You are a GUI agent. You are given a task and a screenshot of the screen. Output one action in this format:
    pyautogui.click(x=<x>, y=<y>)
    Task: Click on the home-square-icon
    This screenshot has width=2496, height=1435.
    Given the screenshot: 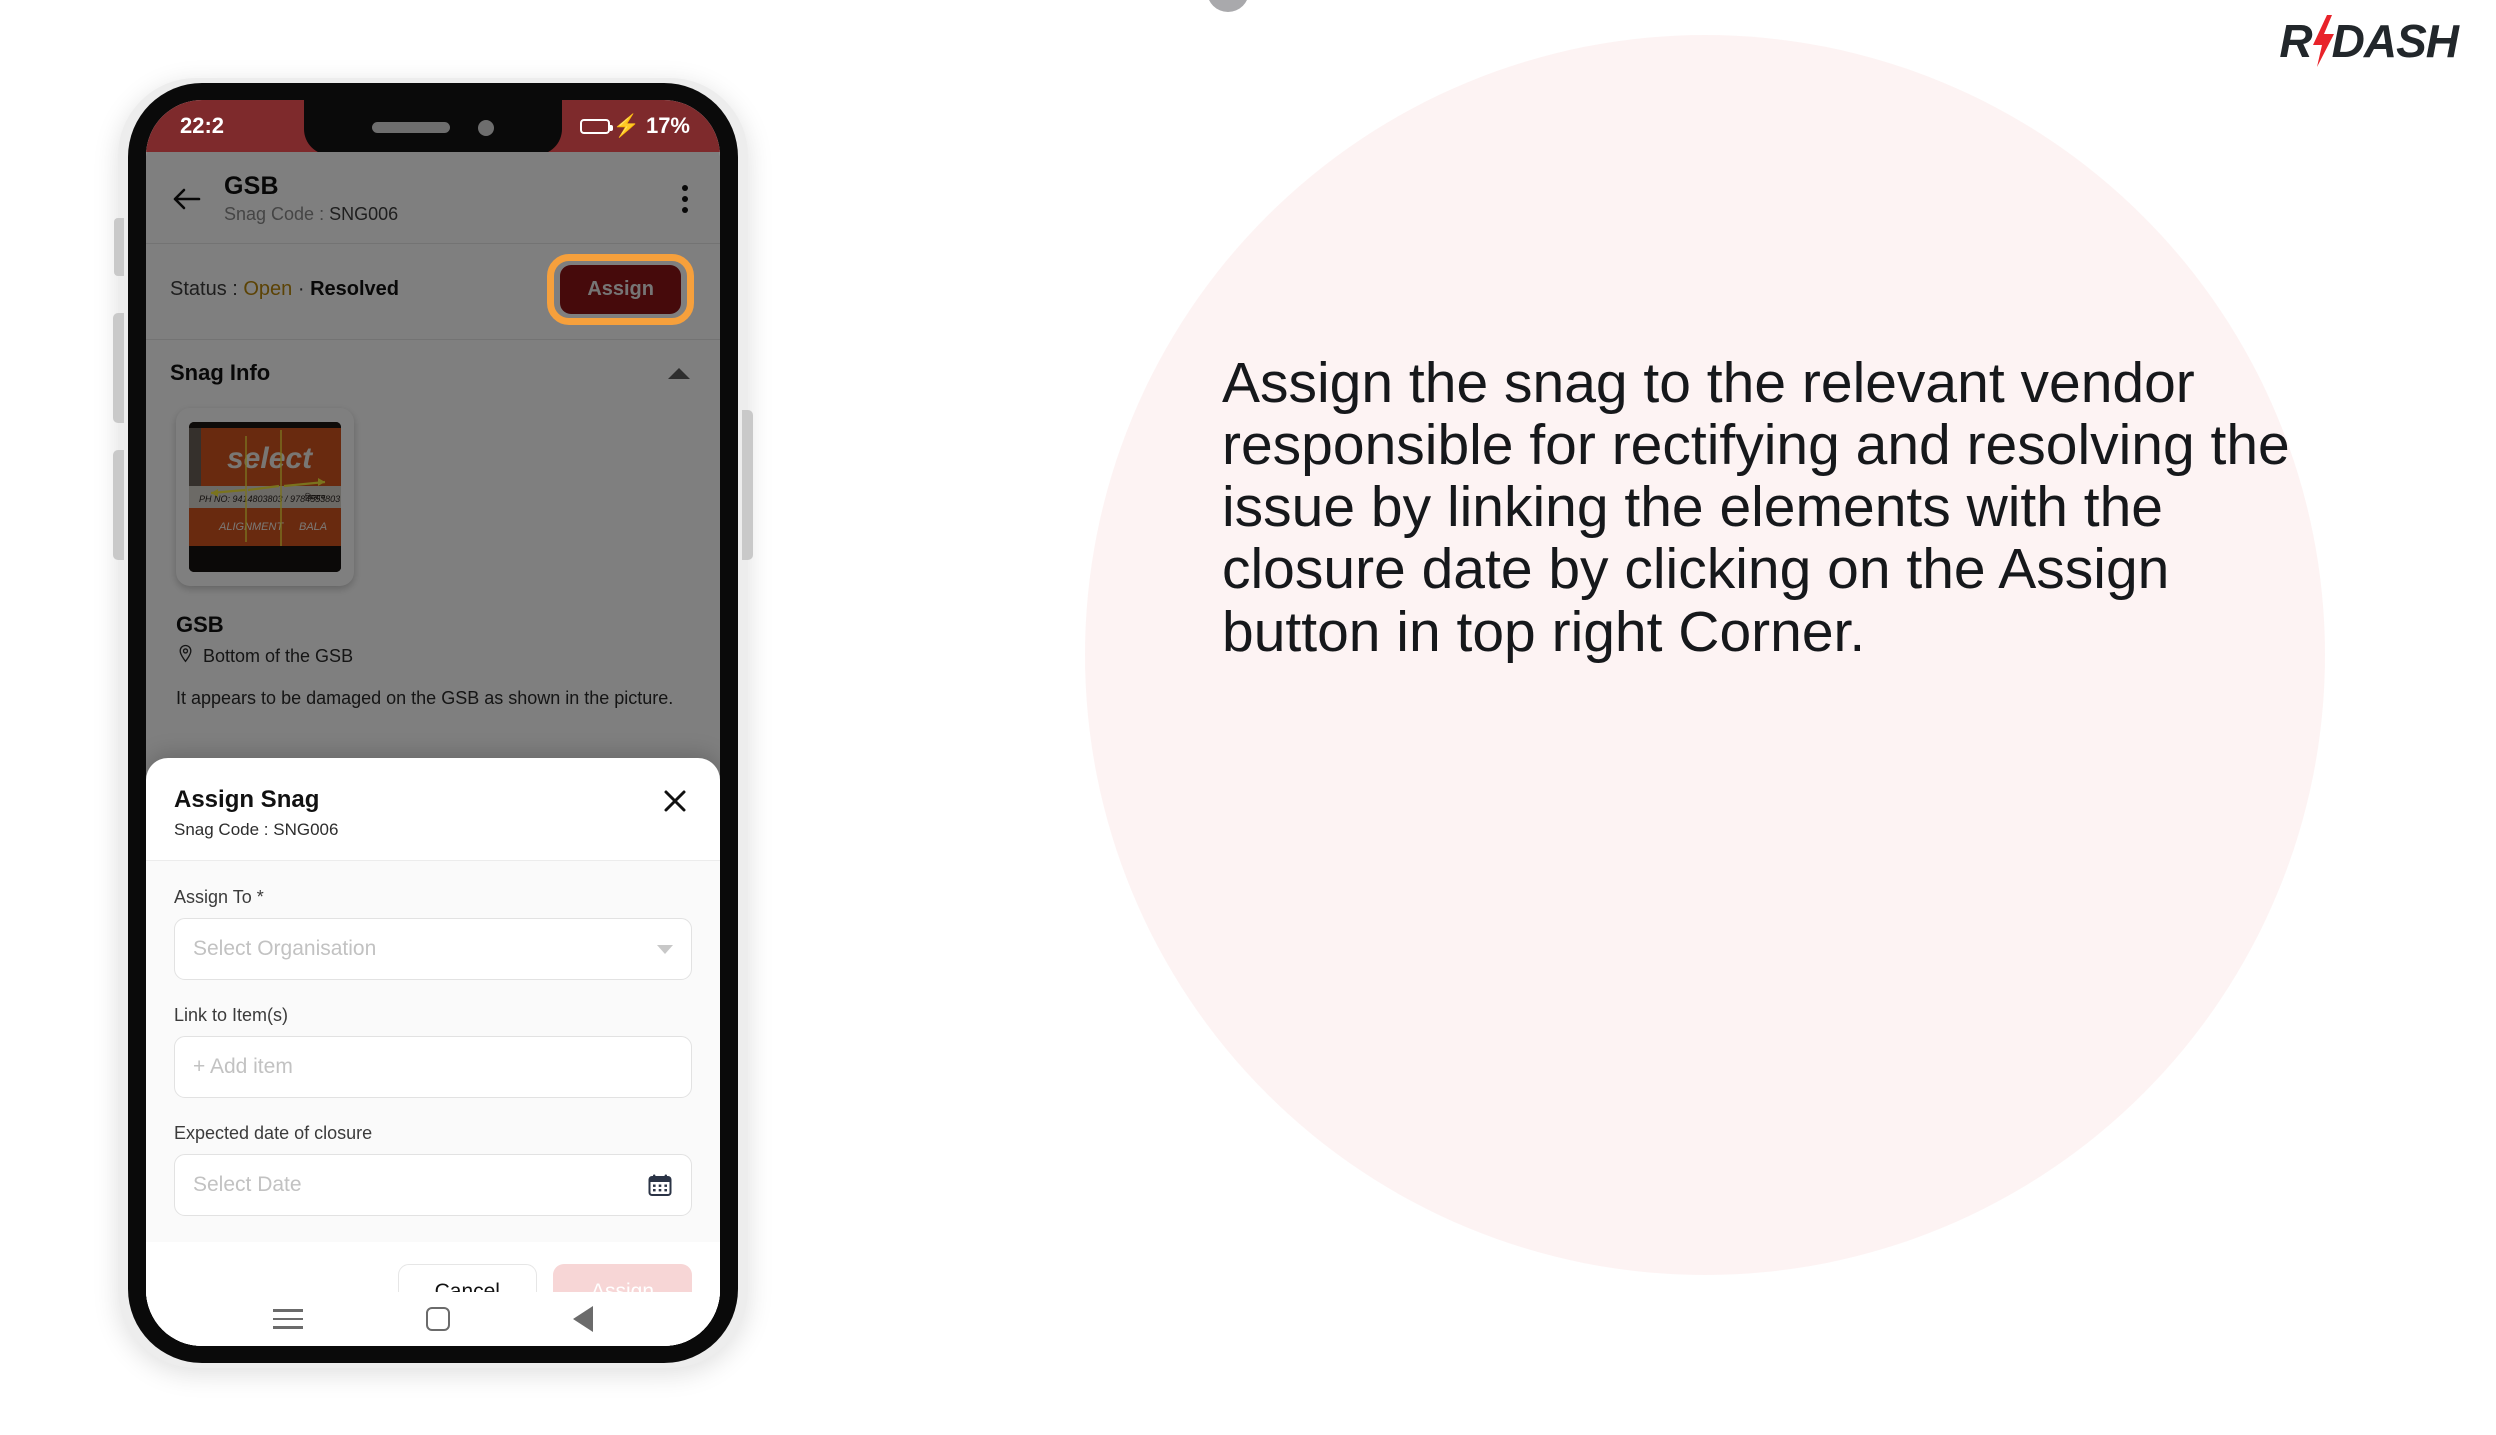 What is the action you would take?
    pyautogui.click(x=437, y=1319)
    